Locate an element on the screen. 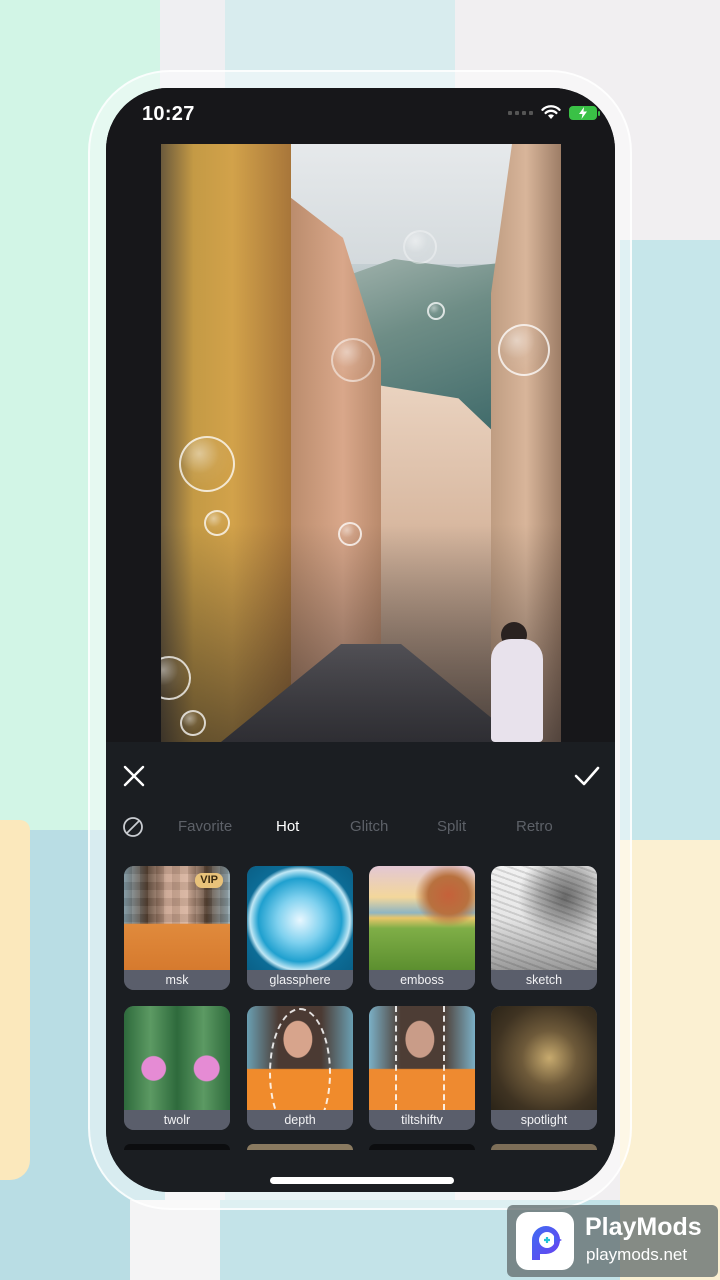  tab-split: Split is located at coordinates (451, 826).